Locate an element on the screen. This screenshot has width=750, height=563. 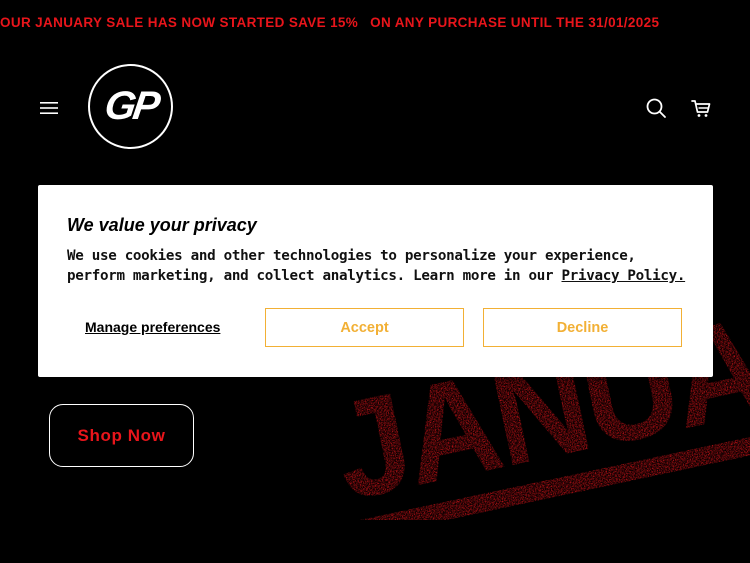
manage-preferences-button: Manage preferences is located at coordinates (152, 327).